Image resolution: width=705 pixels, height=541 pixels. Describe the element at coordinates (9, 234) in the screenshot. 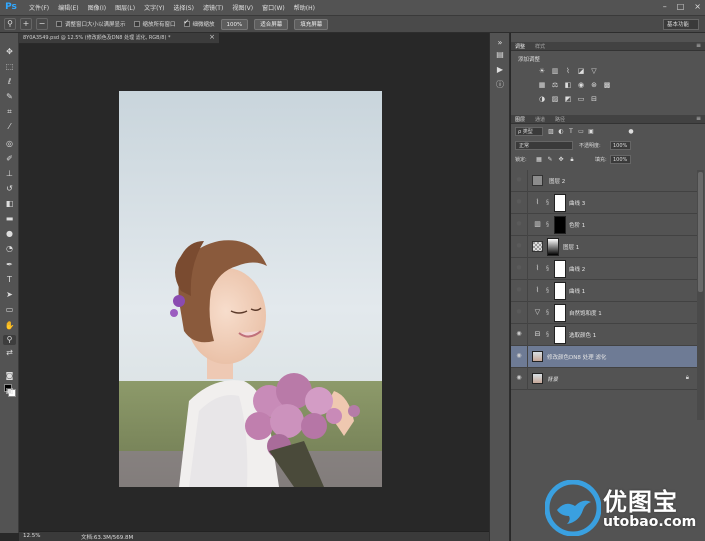

I see `blur-tool-icon: ●` at that location.